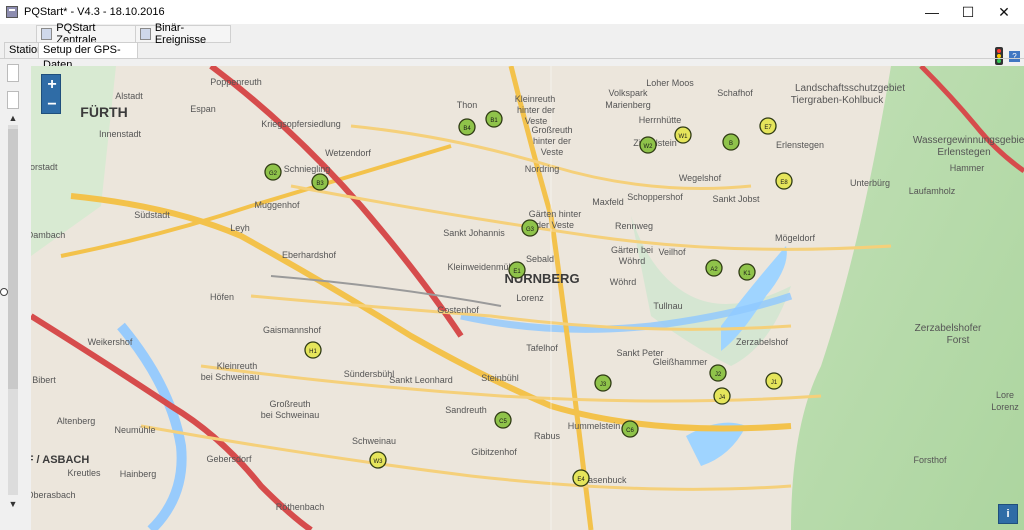 Image resolution: width=1024 pixels, height=530 pixels. What do you see at coordinates (13, 100) in the screenshot?
I see `left-input` at bounding box center [13, 100].